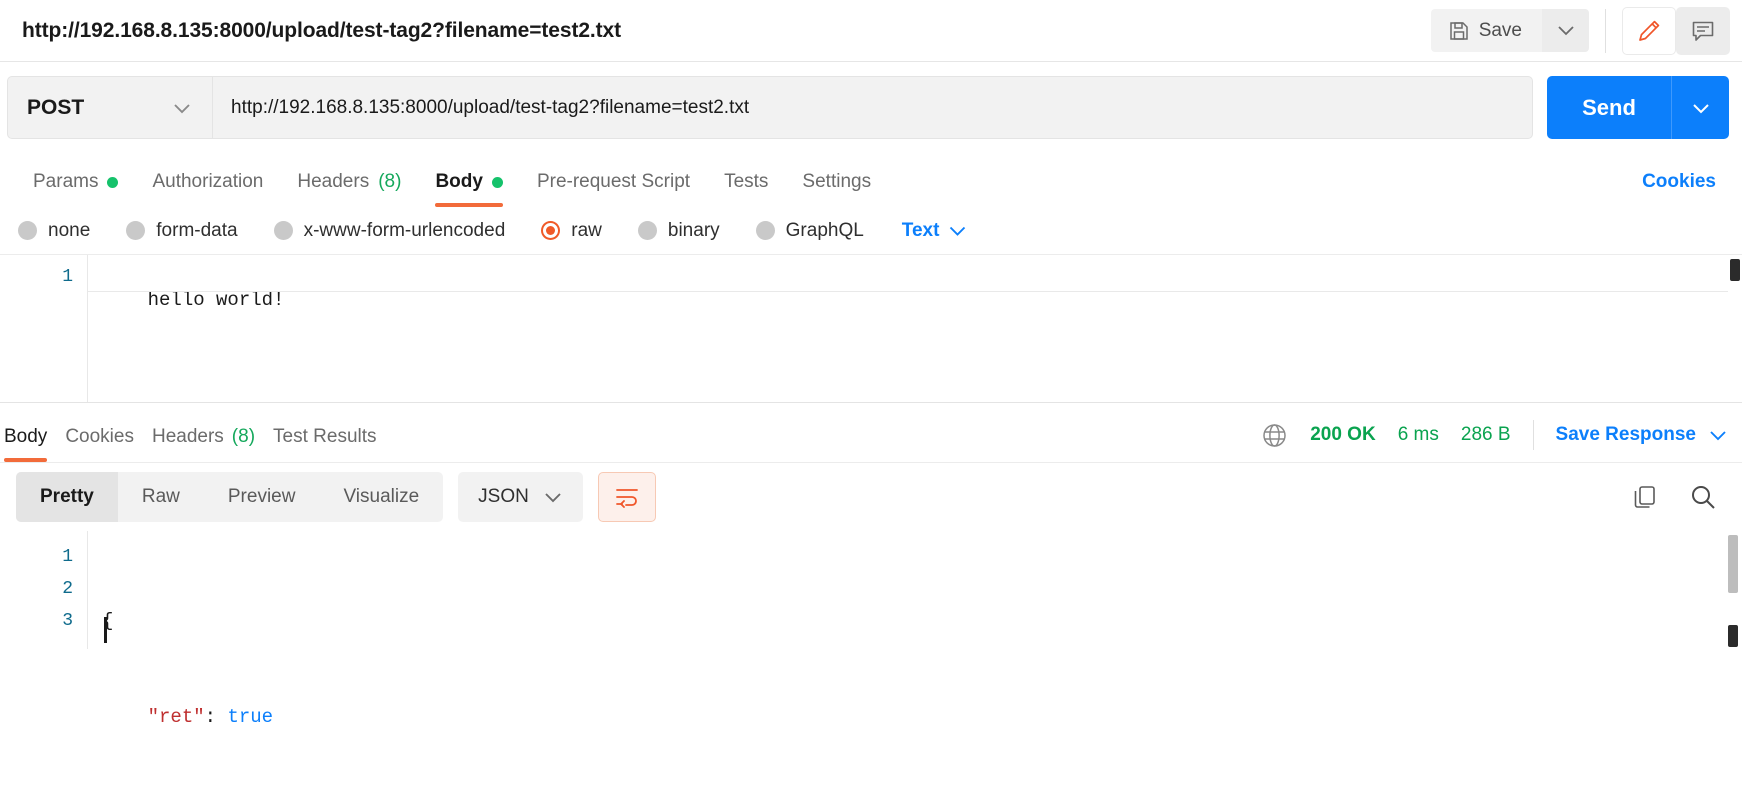  I want to click on save-response-label: Save Response, so click(1625, 434).